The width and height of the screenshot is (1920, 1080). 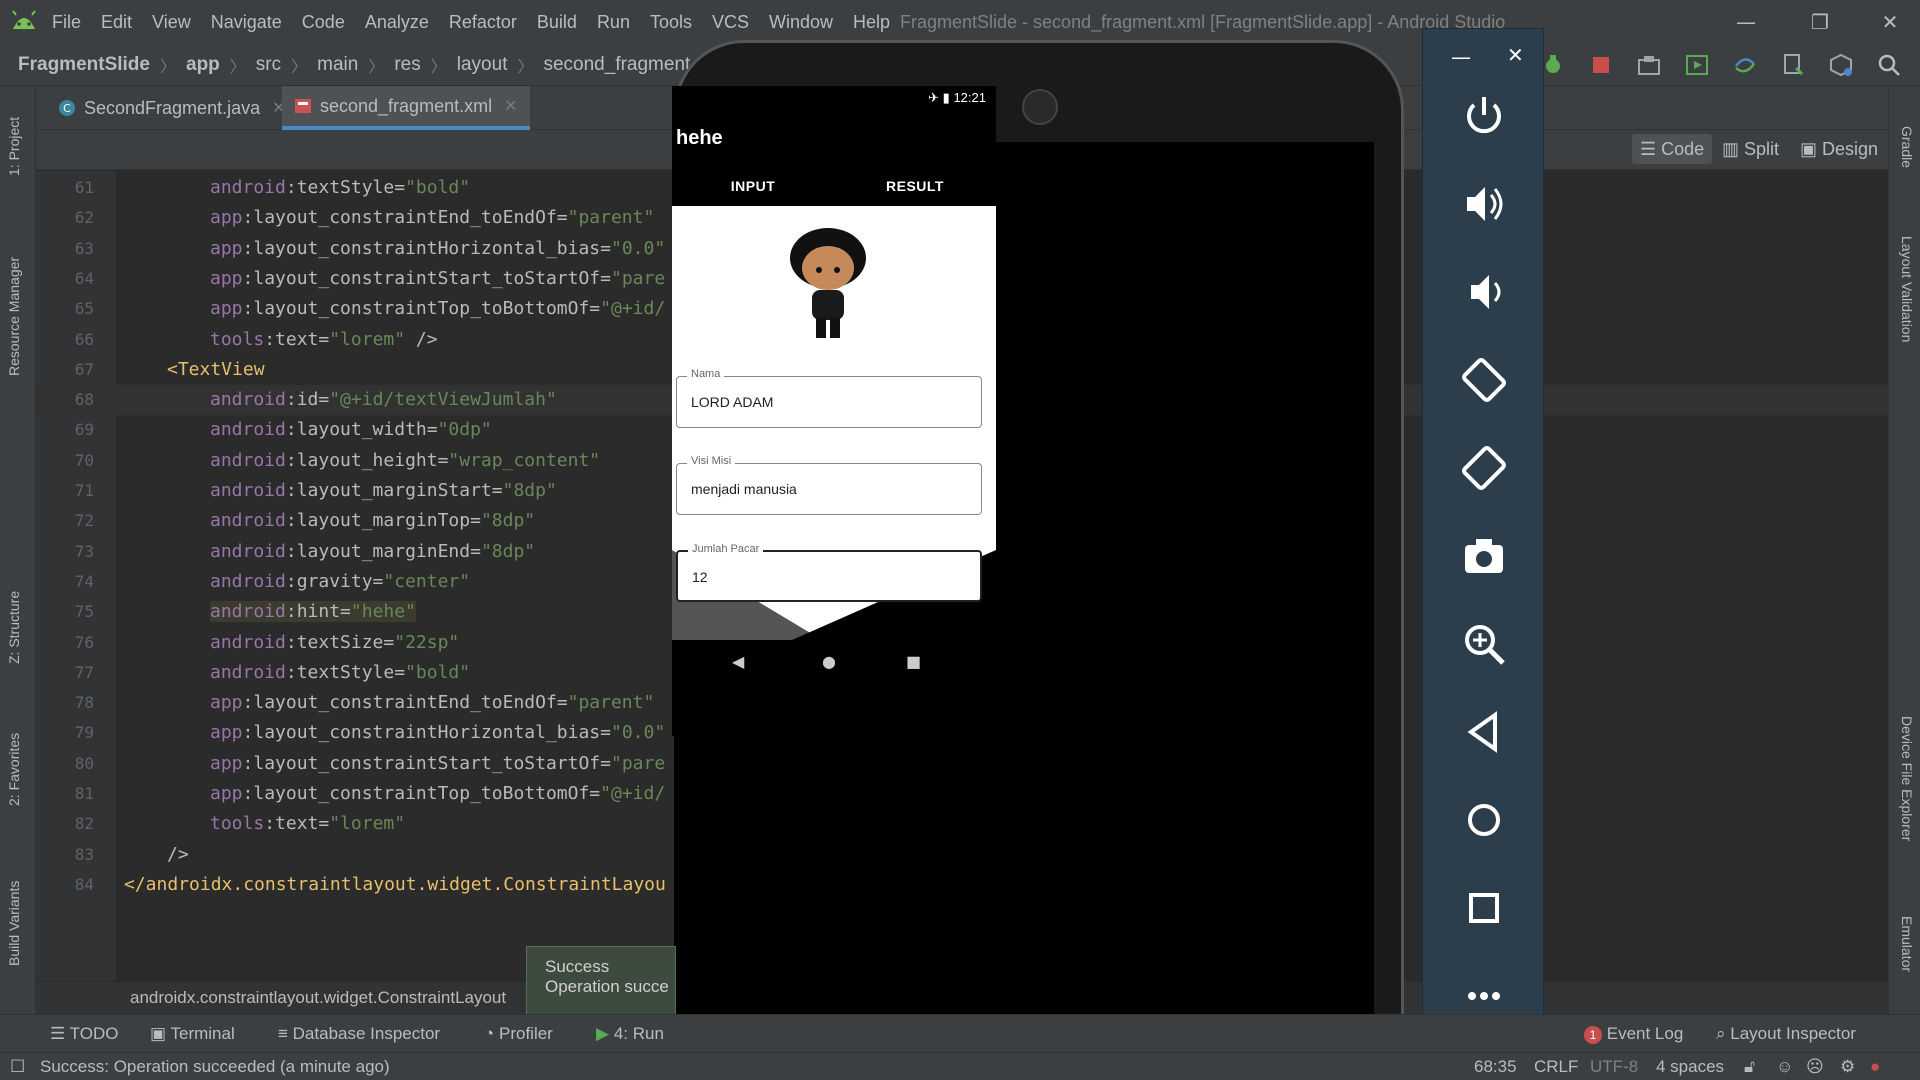 I want to click on lock-icon: 🔓︎, so click(x=1749, y=1067).